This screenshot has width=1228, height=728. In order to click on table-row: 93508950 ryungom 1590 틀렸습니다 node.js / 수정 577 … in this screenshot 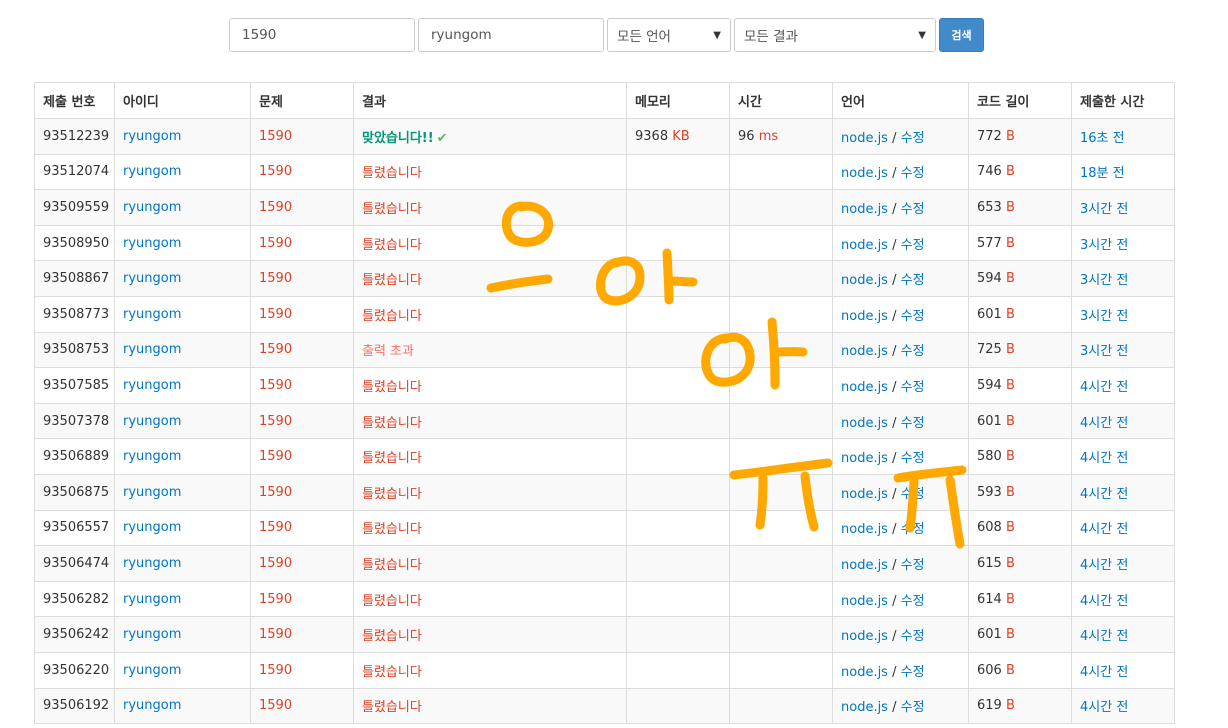, I will do `click(604, 243)`.